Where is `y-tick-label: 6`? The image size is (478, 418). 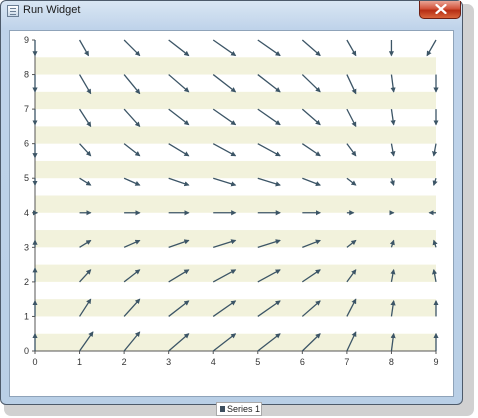 y-tick-label: 6 is located at coordinates (26, 144).